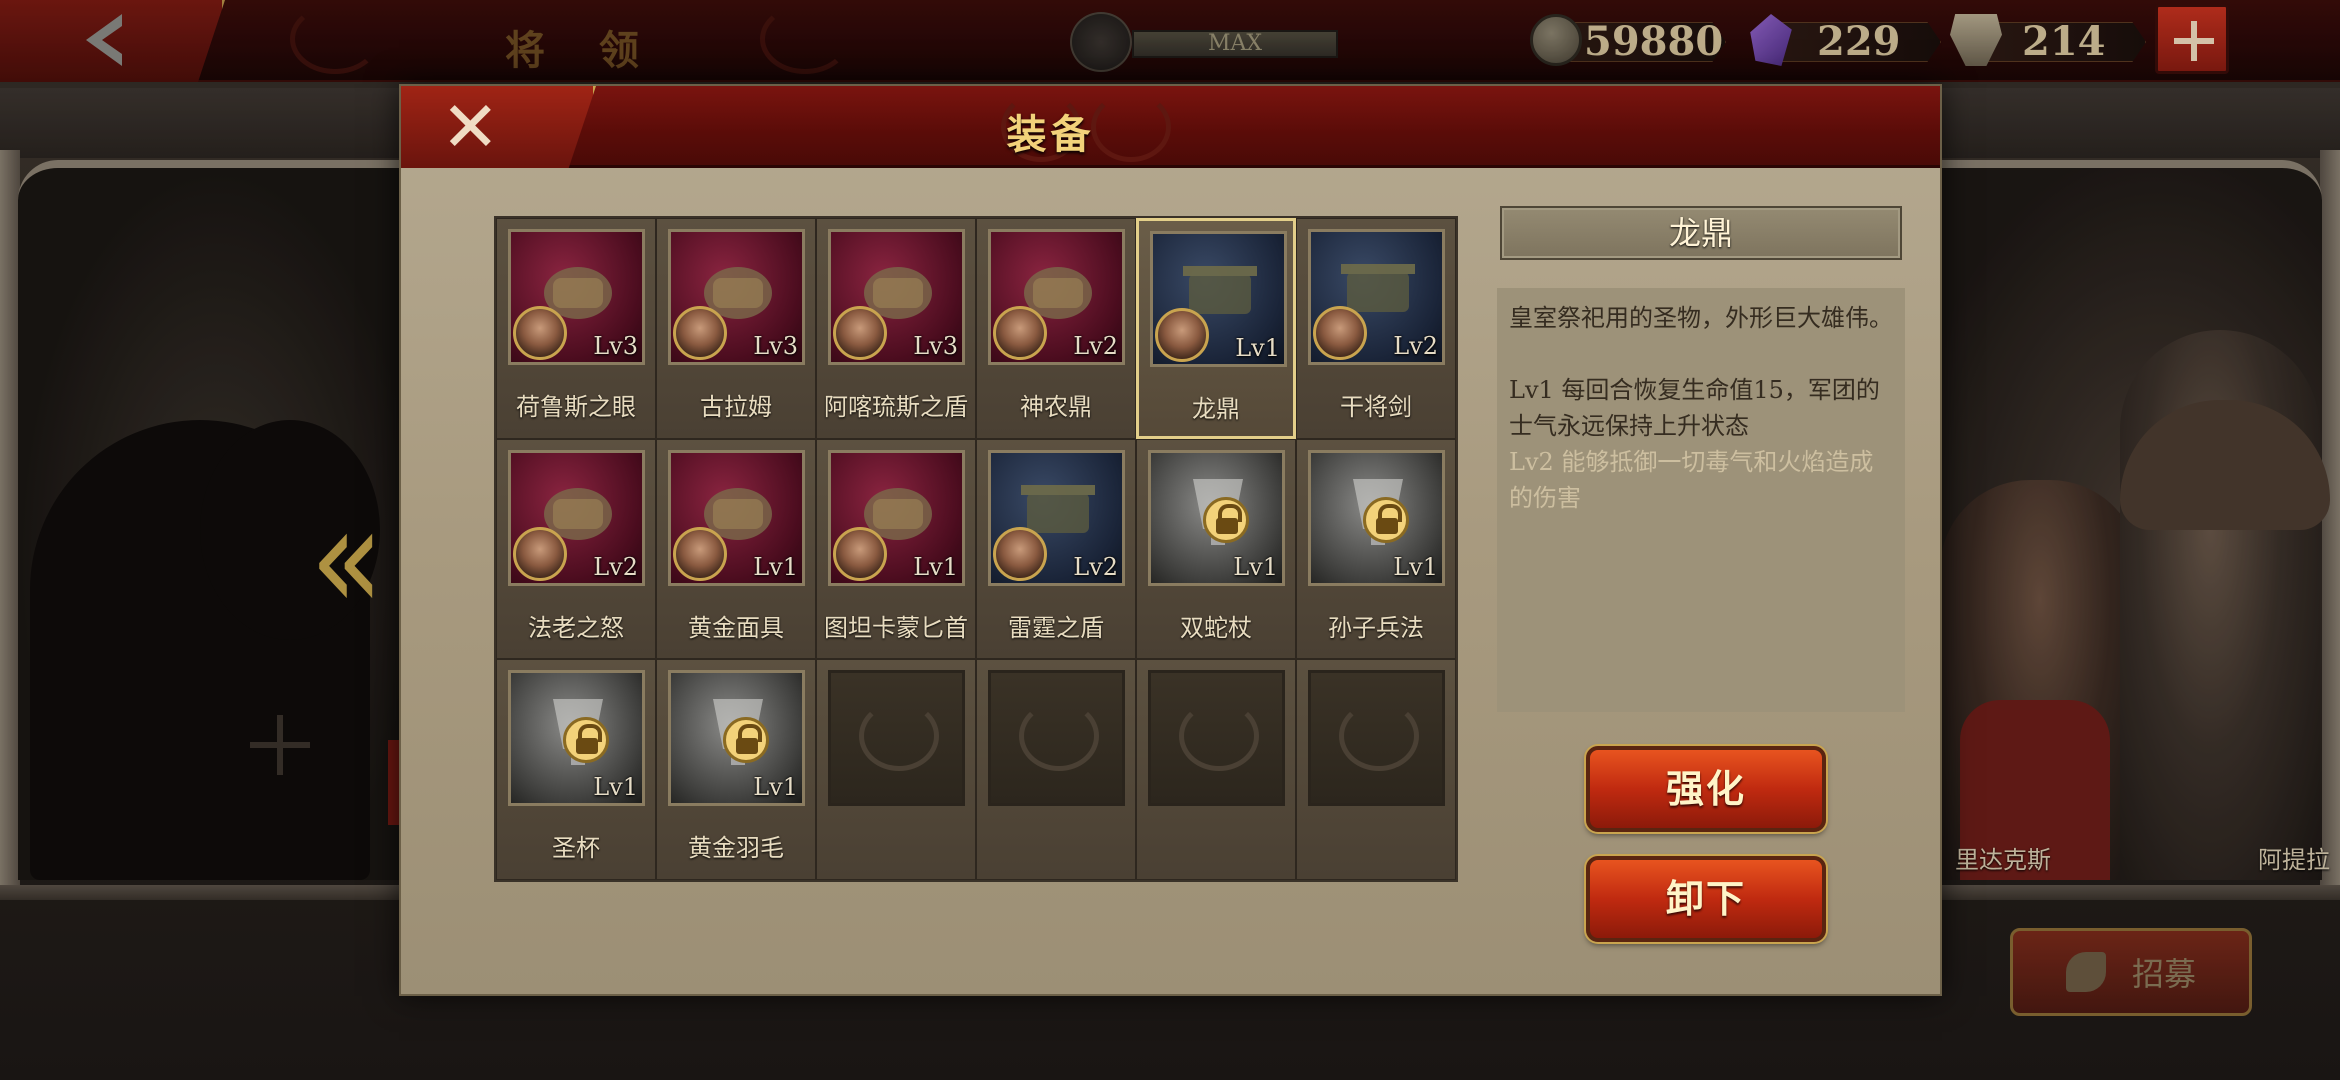 The image size is (2340, 1080). I want to click on modal-header: 装备 ✕, so click(1170, 127).